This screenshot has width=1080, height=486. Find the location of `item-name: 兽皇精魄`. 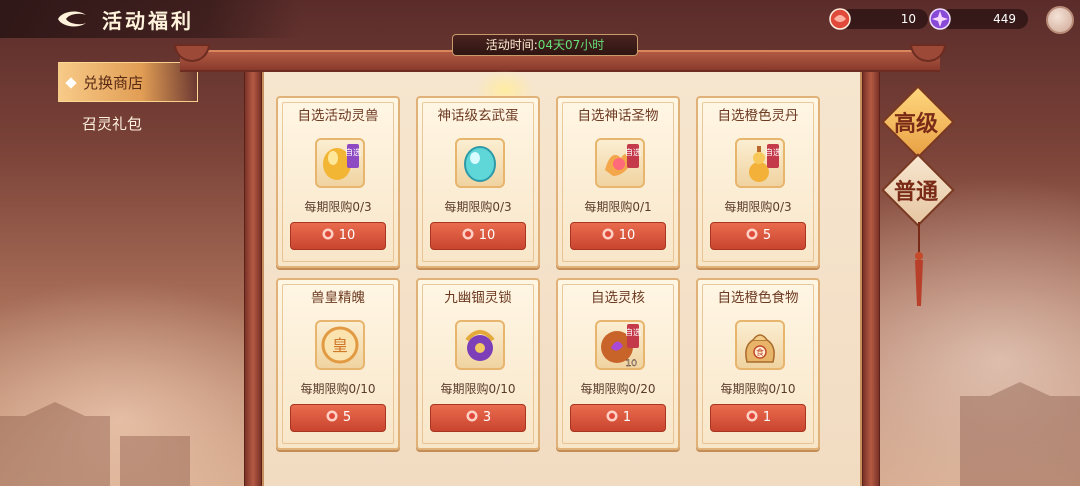

item-name: 兽皇精魄 is located at coordinates (338, 298).